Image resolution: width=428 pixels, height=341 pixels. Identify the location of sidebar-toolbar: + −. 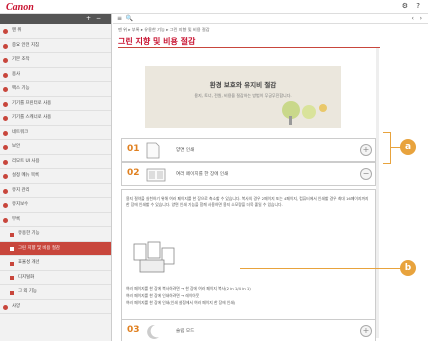
(55, 19).